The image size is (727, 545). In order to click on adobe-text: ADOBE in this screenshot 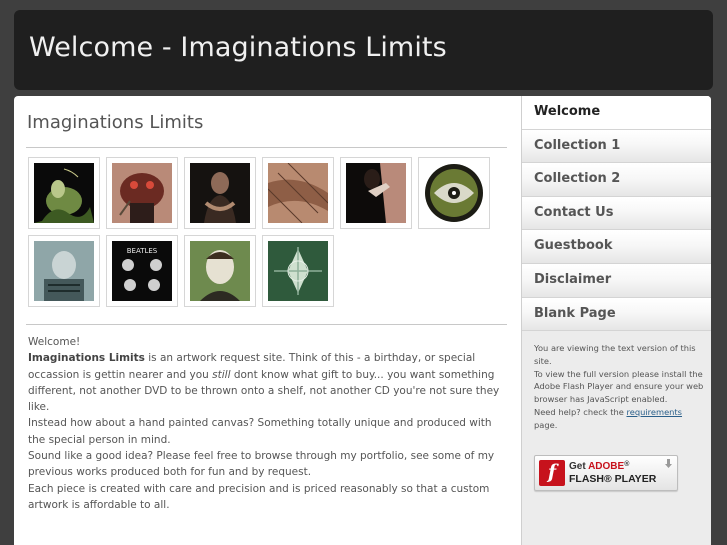, I will do `click(606, 466)`.